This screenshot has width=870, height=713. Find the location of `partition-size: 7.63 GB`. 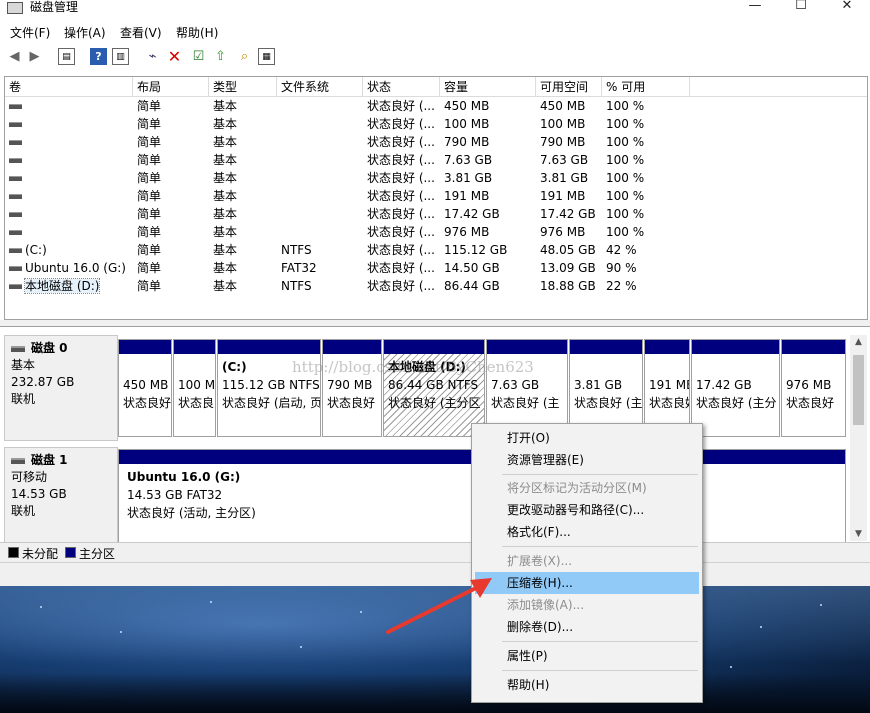

partition-size: 7.63 GB is located at coordinates (515, 385).